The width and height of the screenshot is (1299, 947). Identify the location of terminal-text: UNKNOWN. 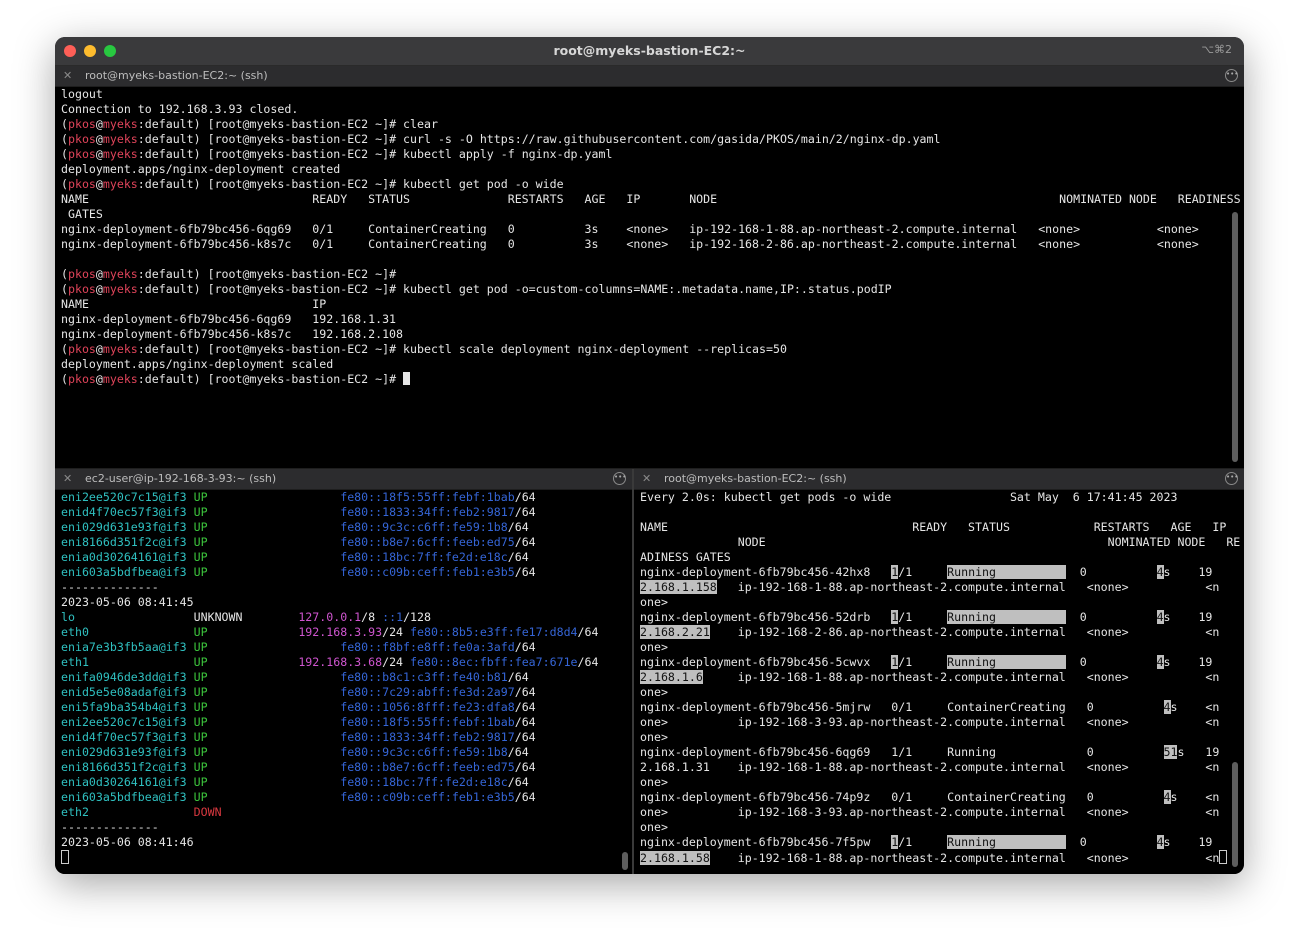
(246, 617).